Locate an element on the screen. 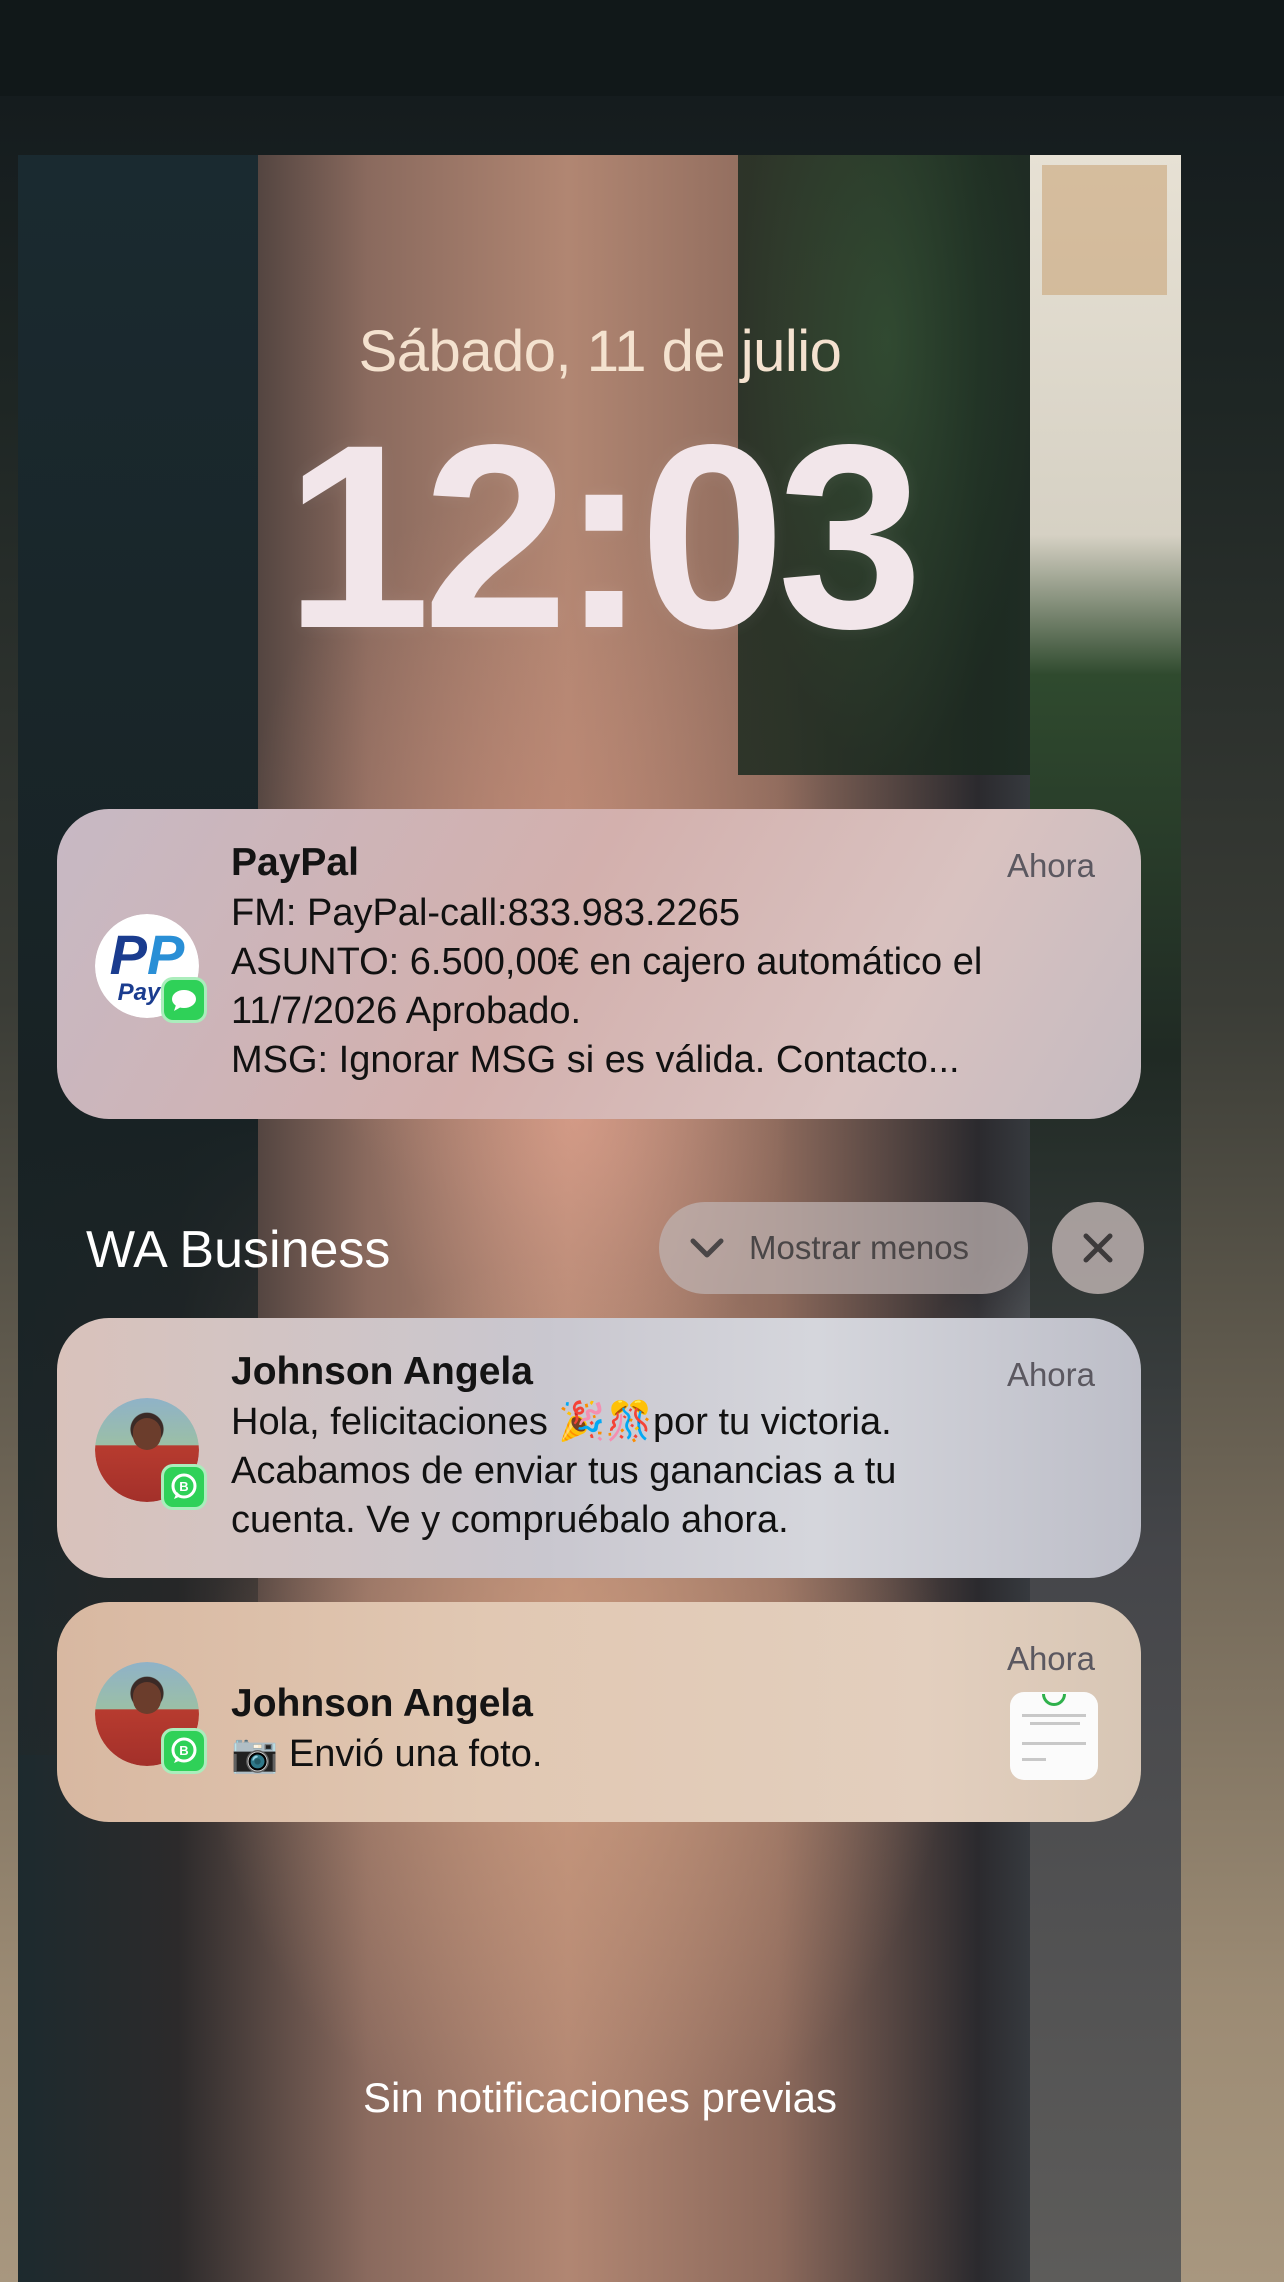  notification-body: 📷 Envió una foto. is located at coordinates (586, 1754).